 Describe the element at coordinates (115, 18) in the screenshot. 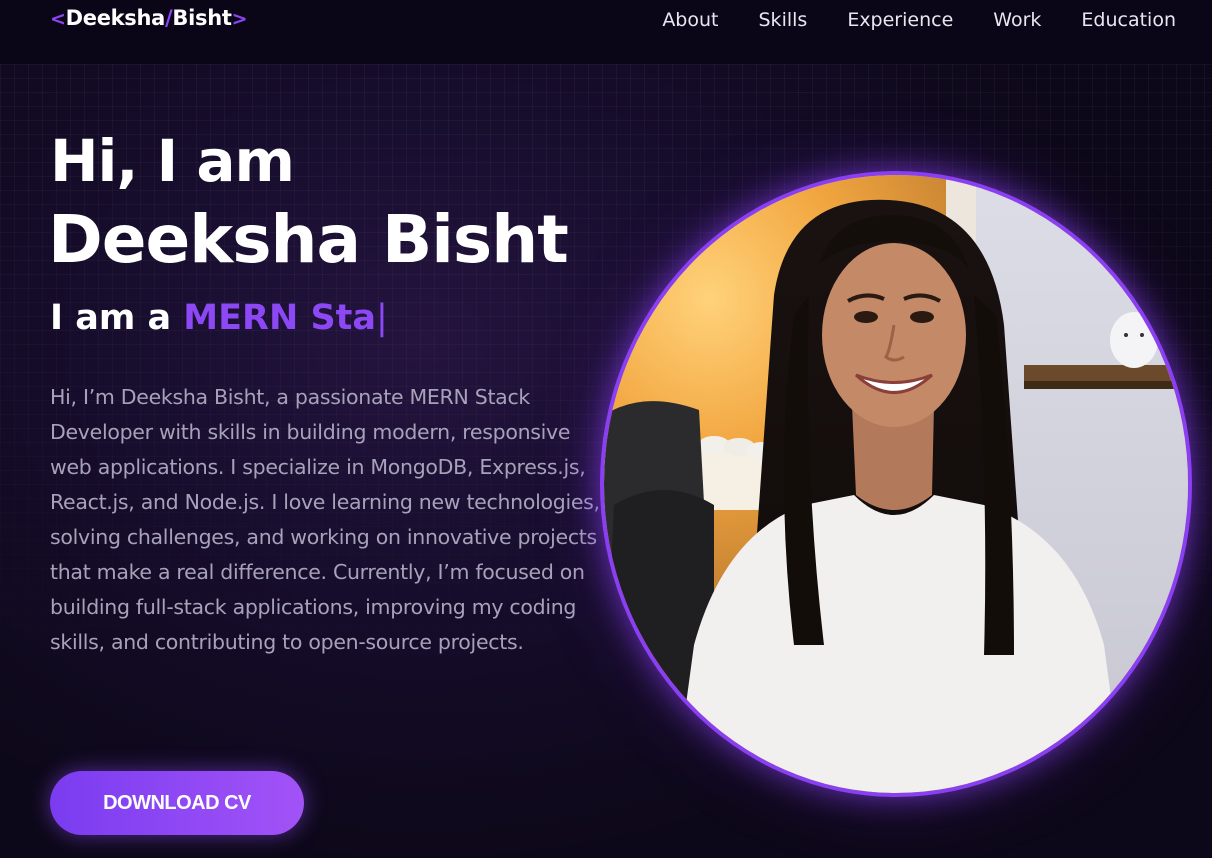

I see `logo-first-name: Deeksha` at that location.